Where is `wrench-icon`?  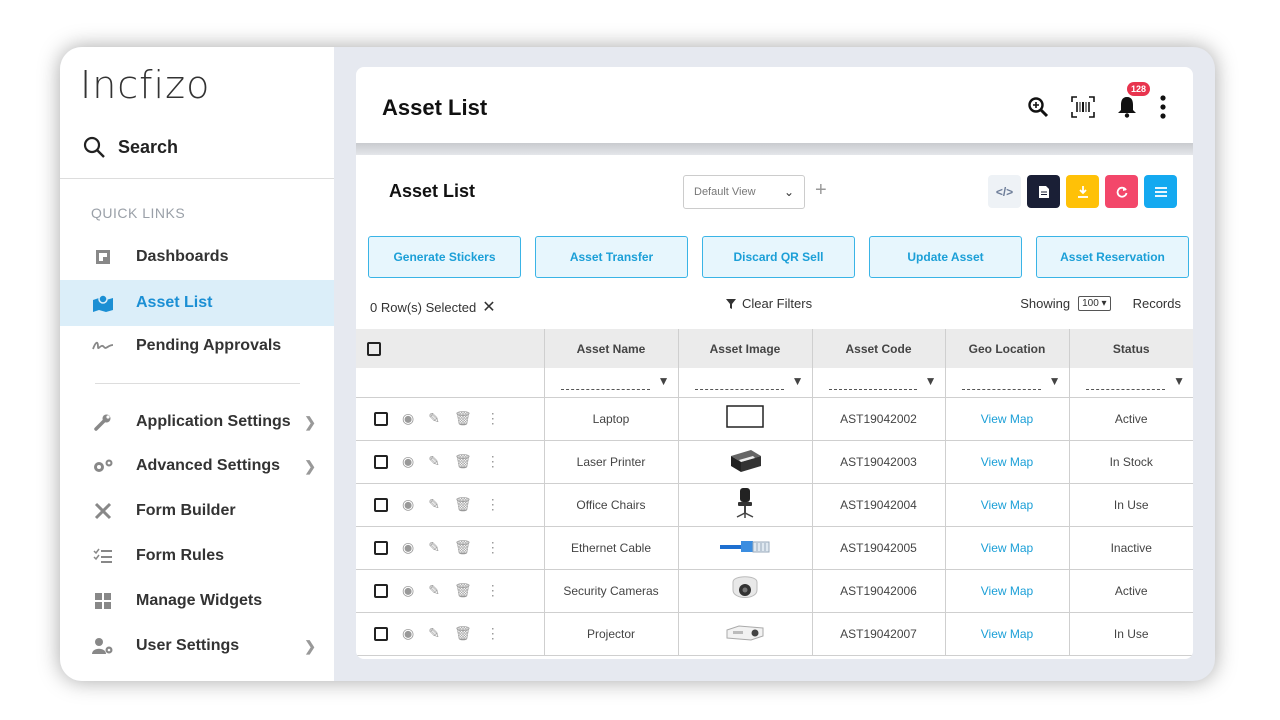 wrench-icon is located at coordinates (103, 422).